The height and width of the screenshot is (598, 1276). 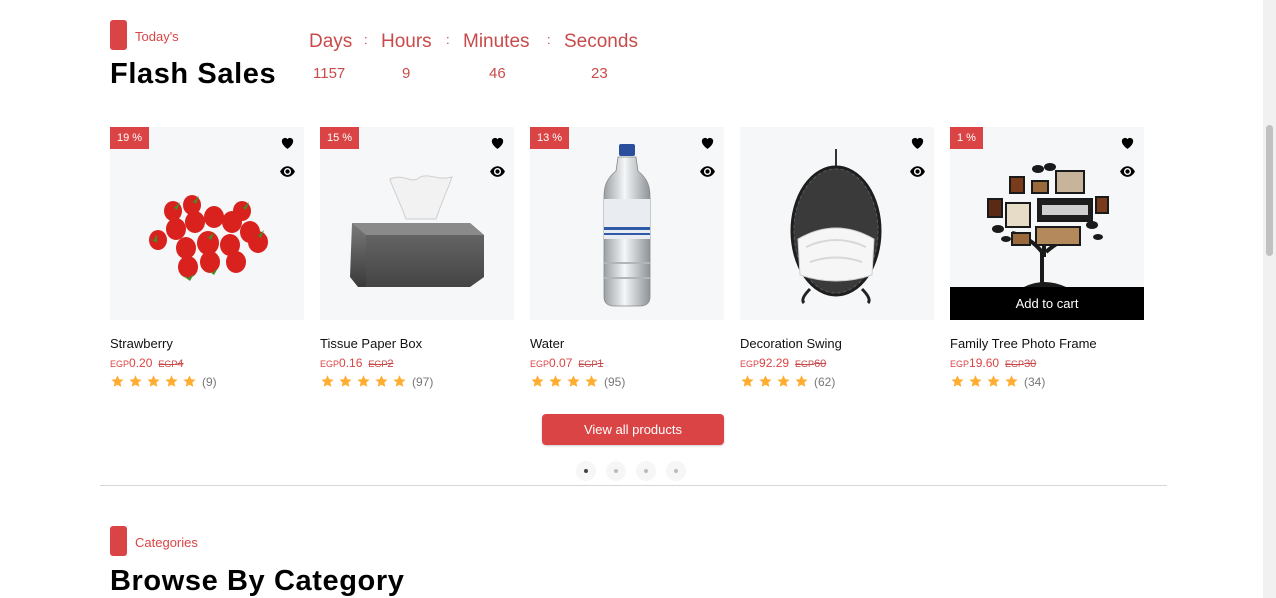 What do you see at coordinates (331, 41) in the screenshot?
I see `countdown-days-label: Days` at bounding box center [331, 41].